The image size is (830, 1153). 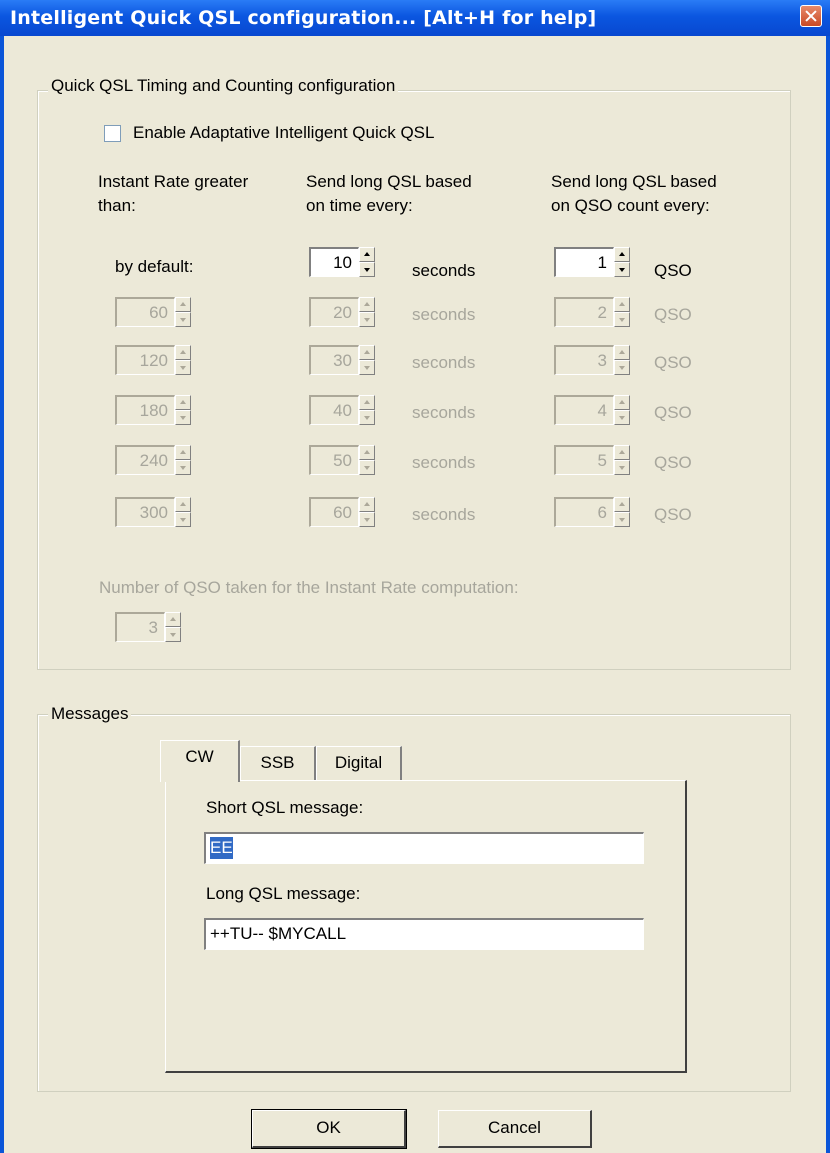 I want to click on qso-count-field: 3, so click(x=140, y=627).